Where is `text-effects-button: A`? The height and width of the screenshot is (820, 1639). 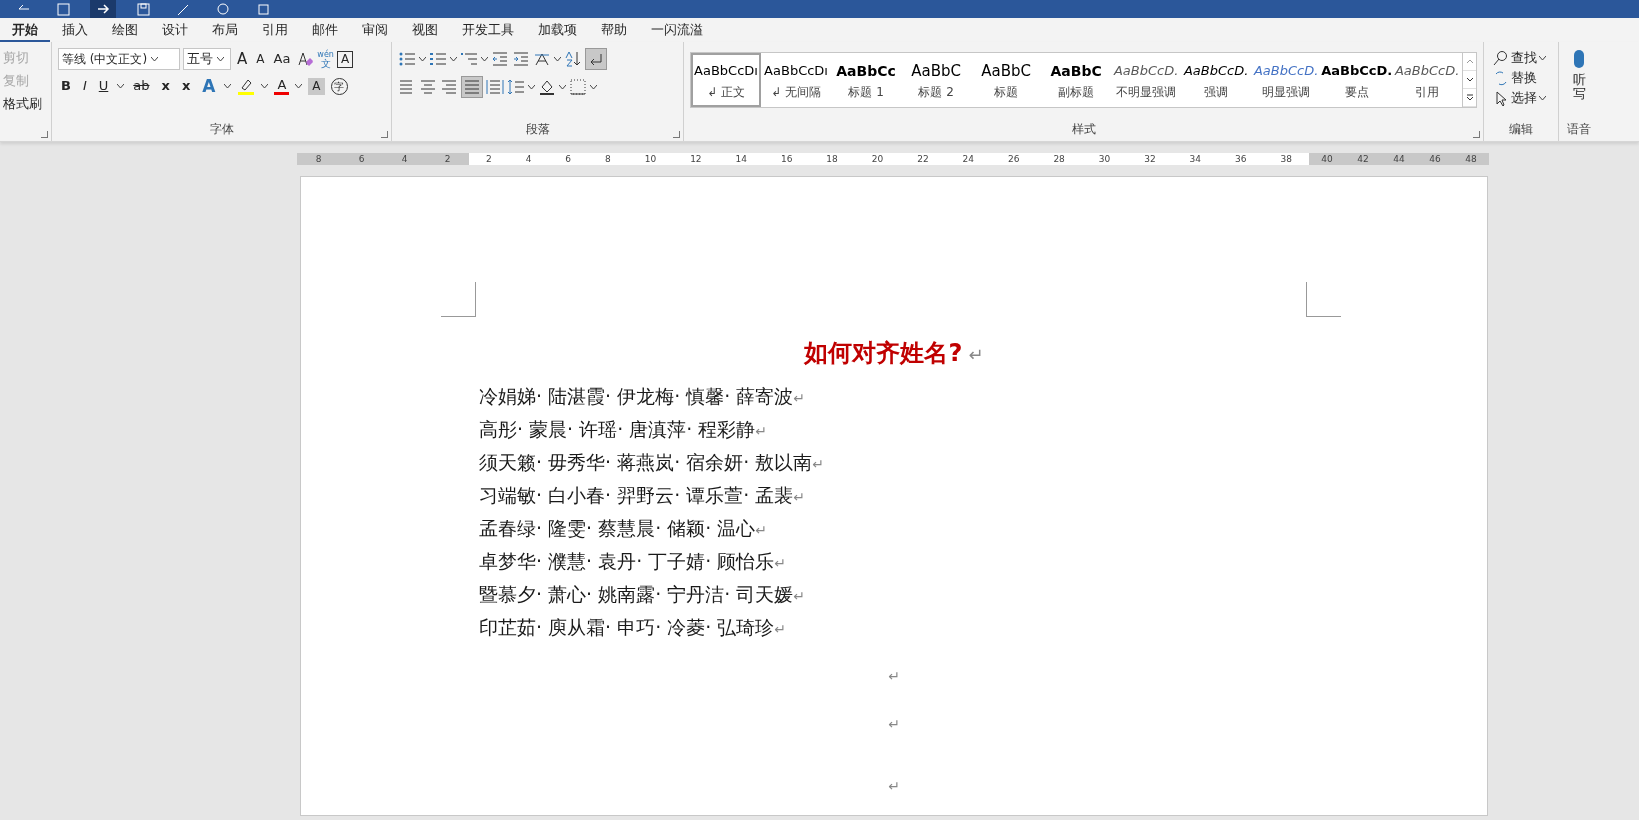
text-effects-button: A is located at coordinates (209, 86).